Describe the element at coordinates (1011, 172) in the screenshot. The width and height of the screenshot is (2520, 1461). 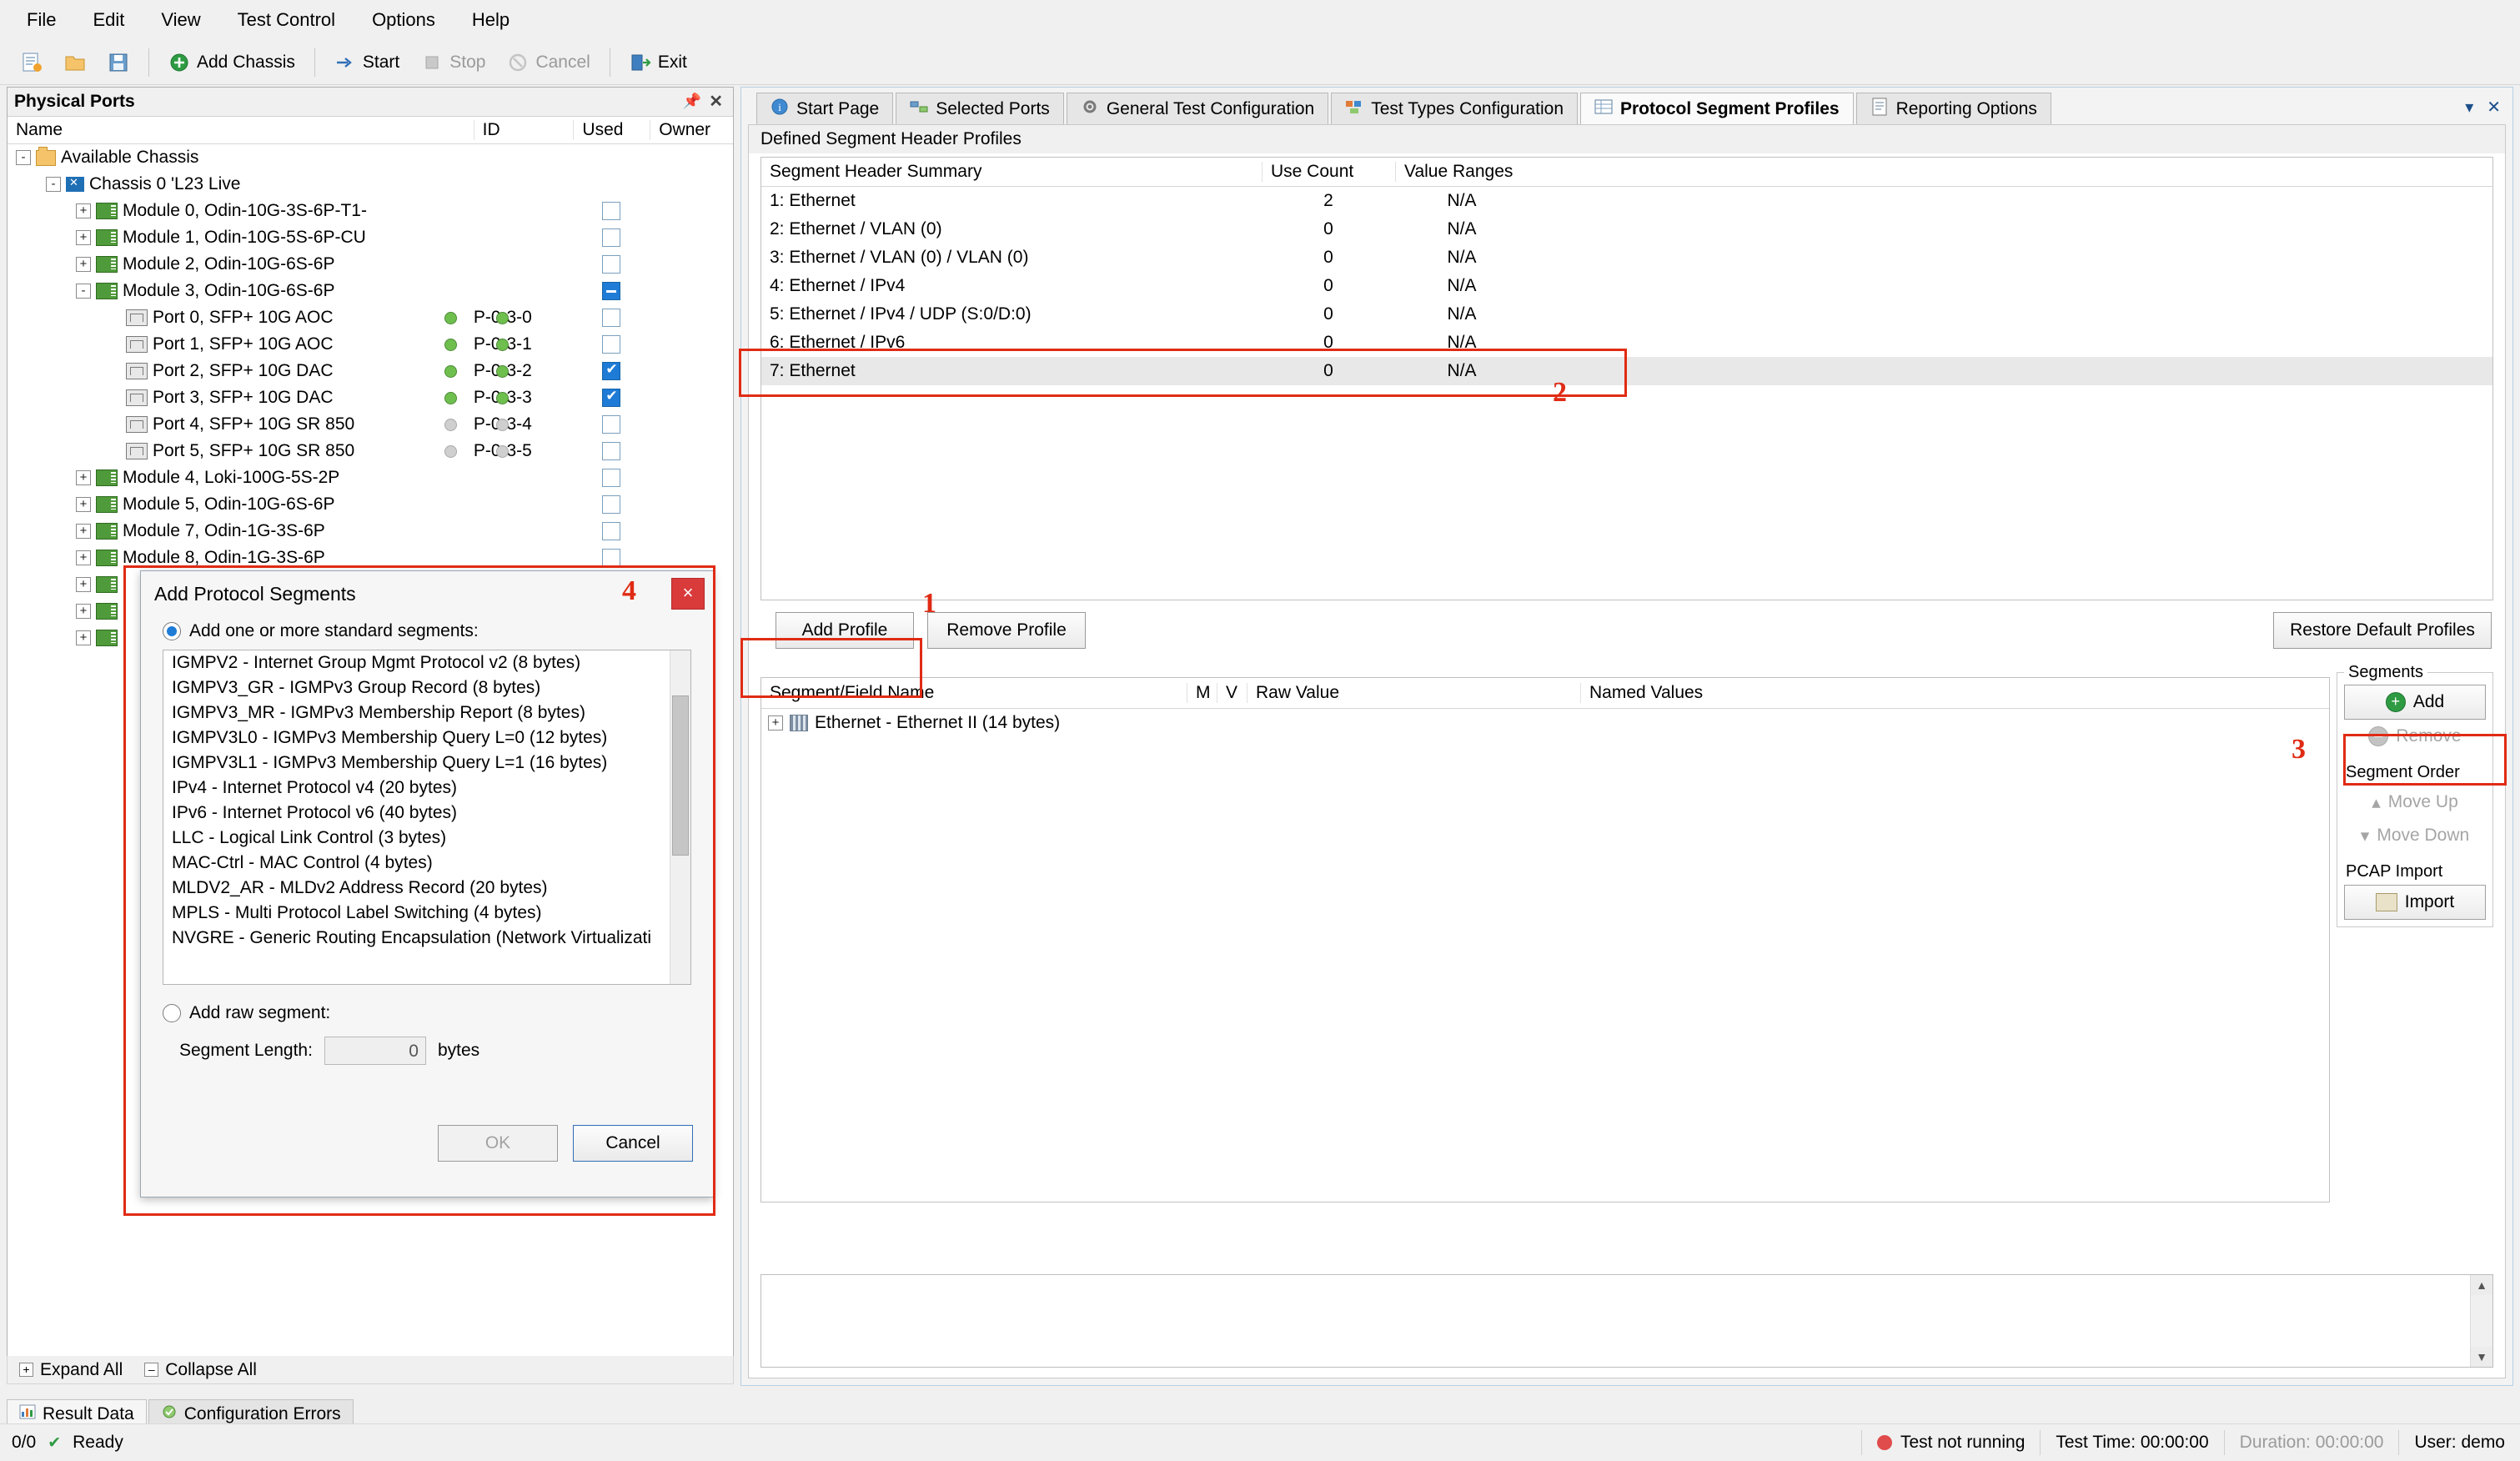
I see `column-segment-header-summary: Segment Header Summary` at that location.